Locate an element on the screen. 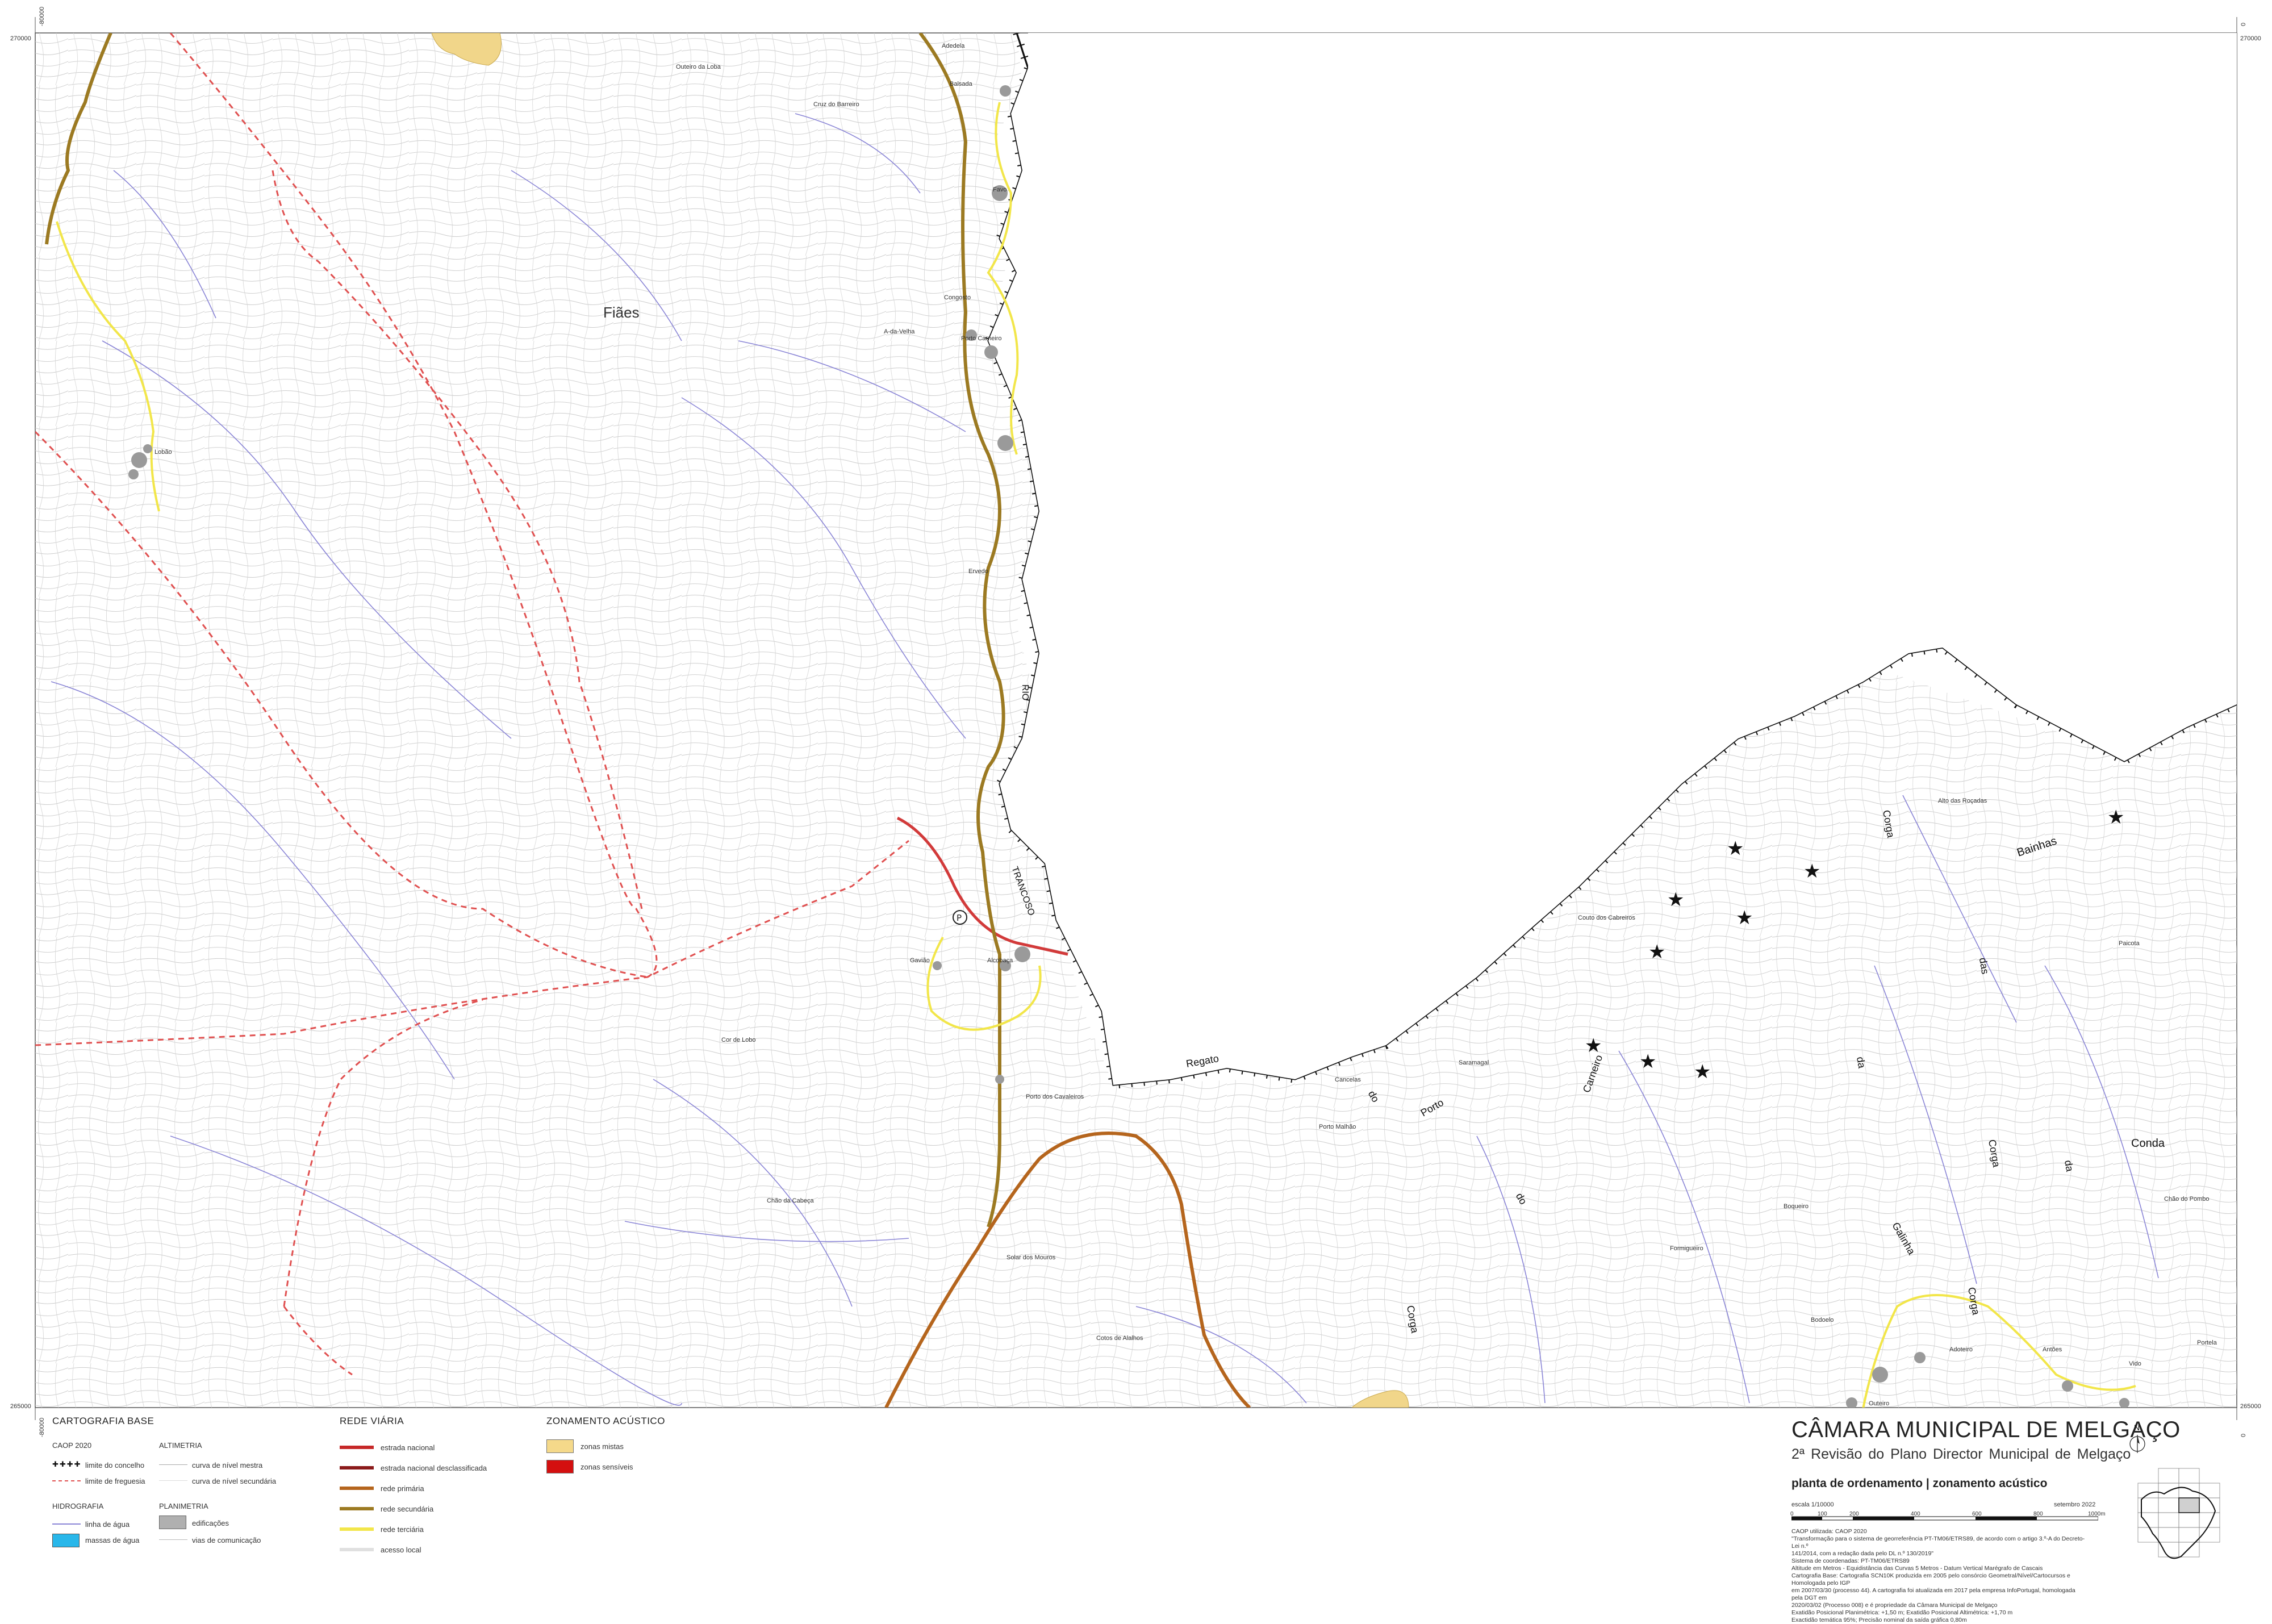 The image size is (2272, 1624). river-label: RIO is located at coordinates (1025, 692).